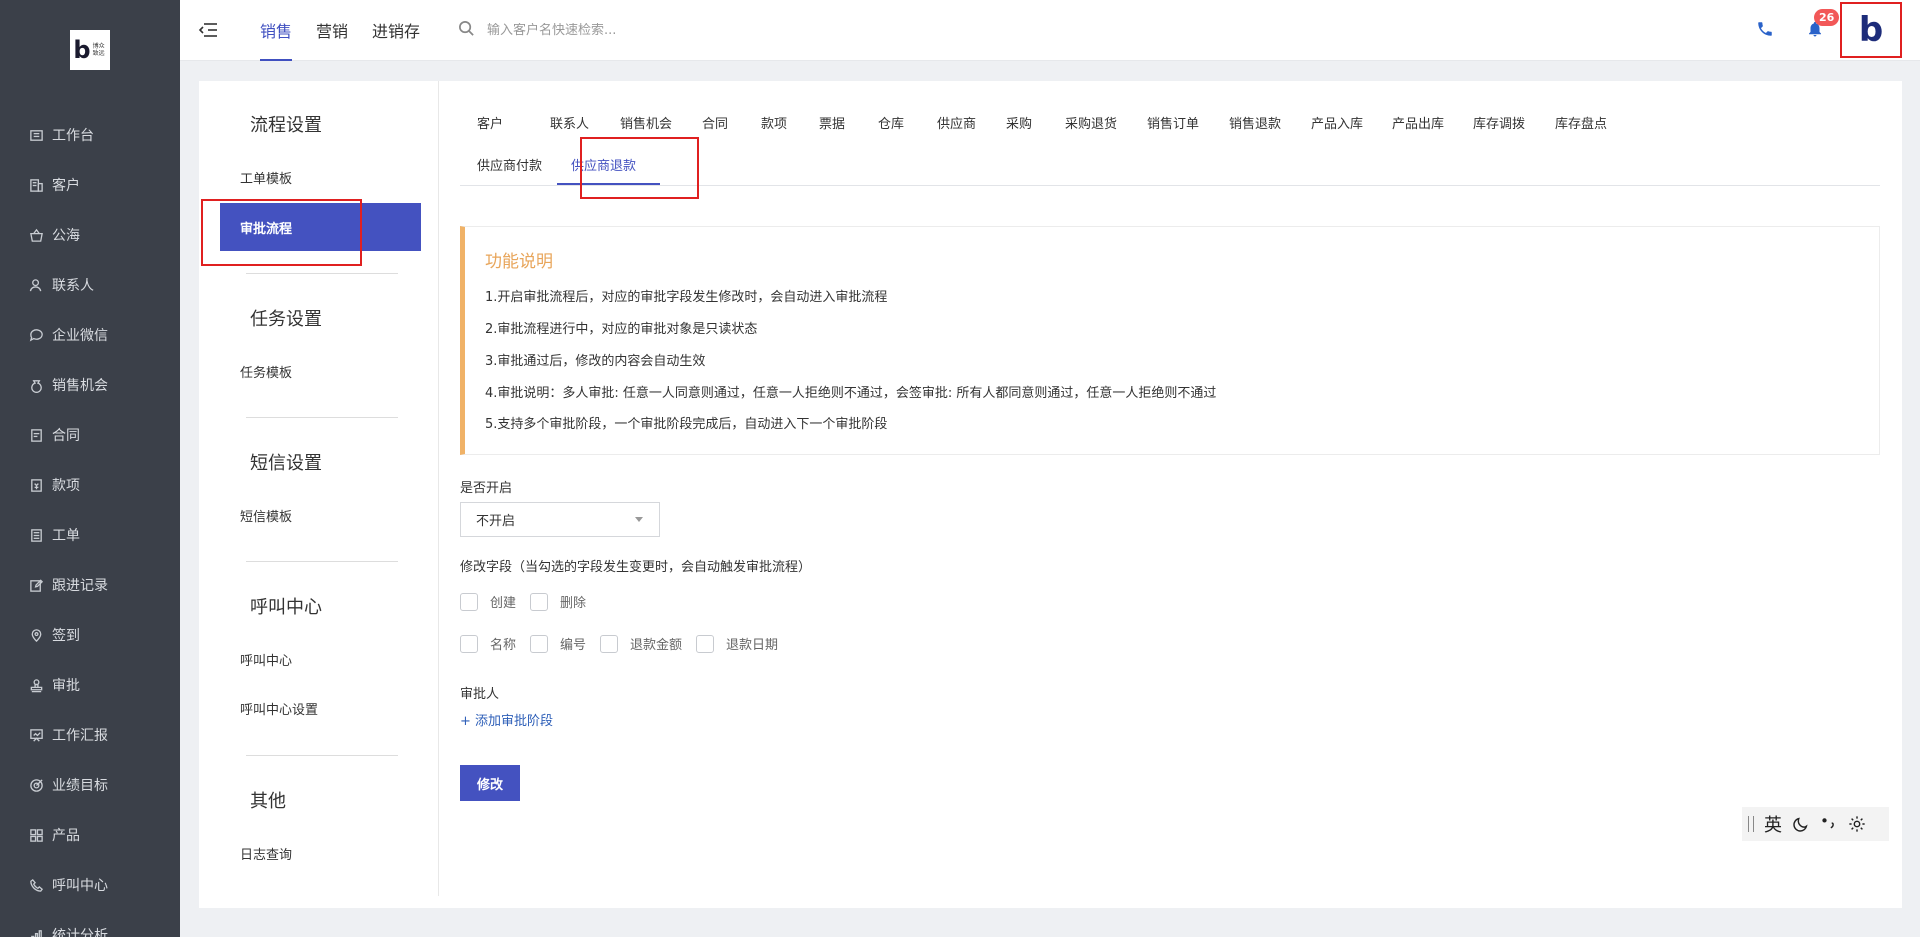 The height and width of the screenshot is (937, 1920). I want to click on module-tab: 供应商付款, so click(509, 164).